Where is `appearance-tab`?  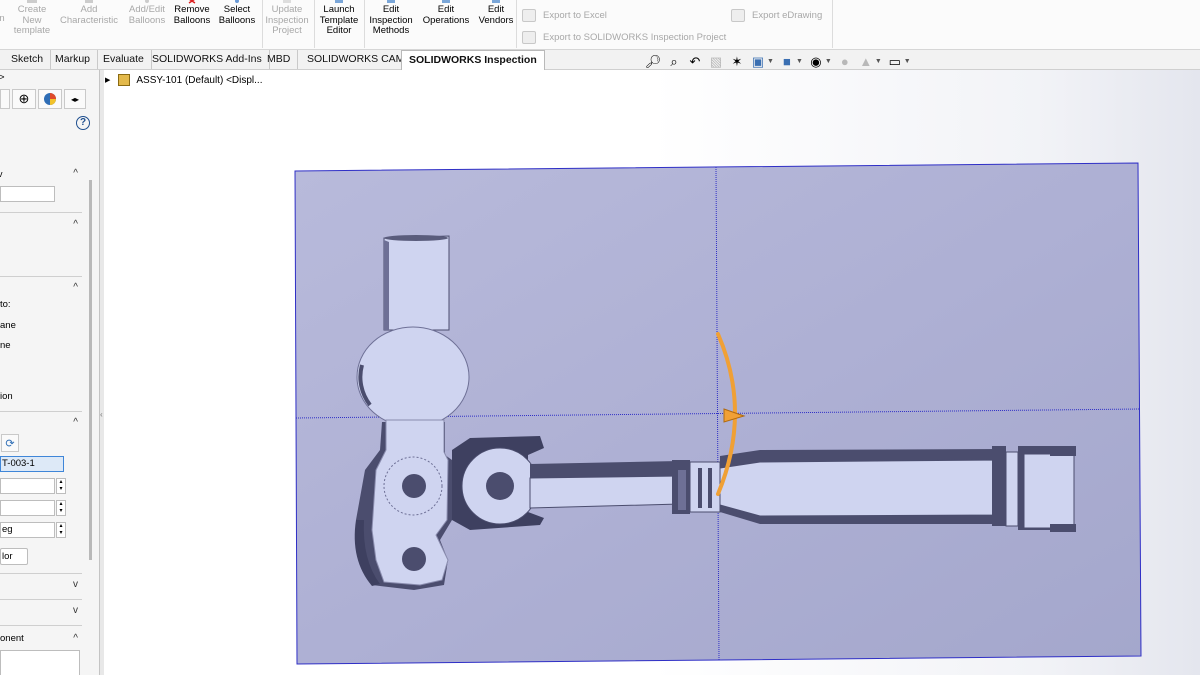
appearance-tab is located at coordinates (50, 99).